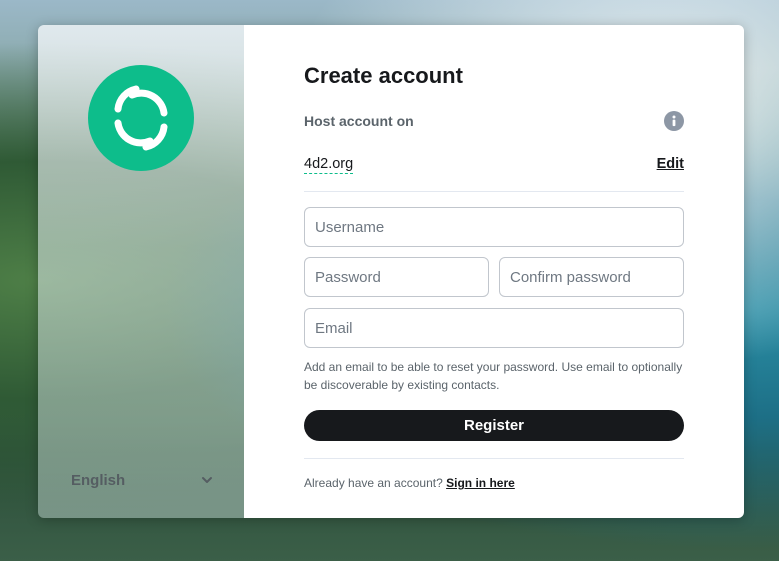 This screenshot has width=779, height=561. I want to click on language-label: English, so click(98, 480).